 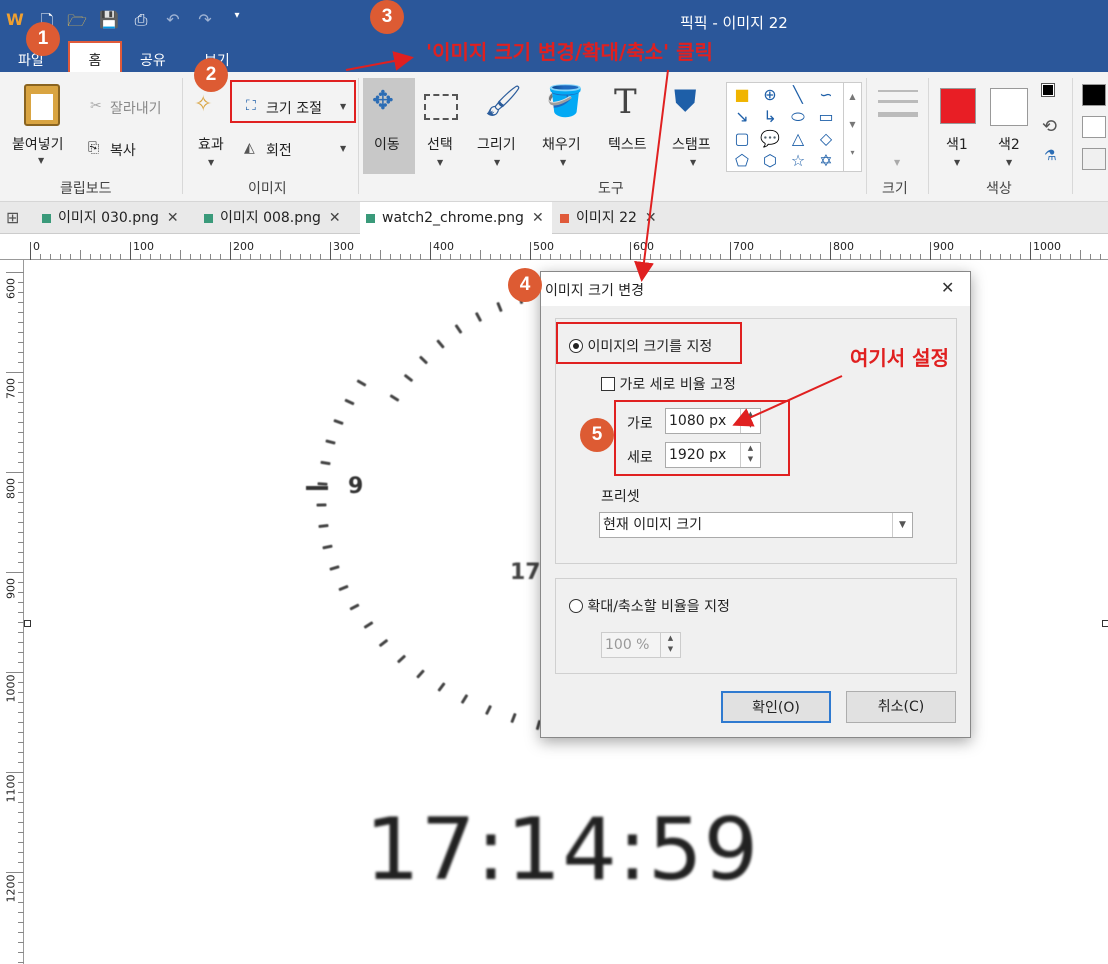 What do you see at coordinates (237, 15) in the screenshot?
I see `customize-qa-icon: ▾` at bounding box center [237, 15].